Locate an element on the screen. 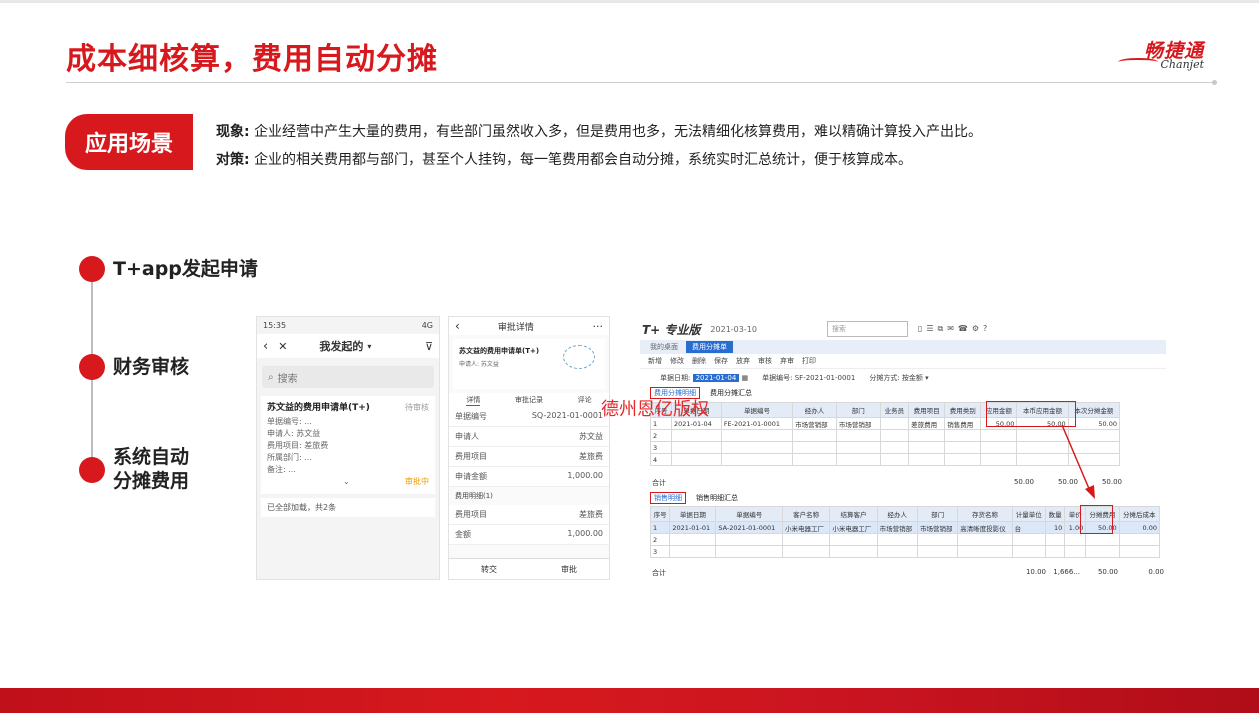 The image size is (1259, 713). bottom-sum-row: 合计 10.00 1,666... 50.00 0.00 is located at coordinates (908, 573).